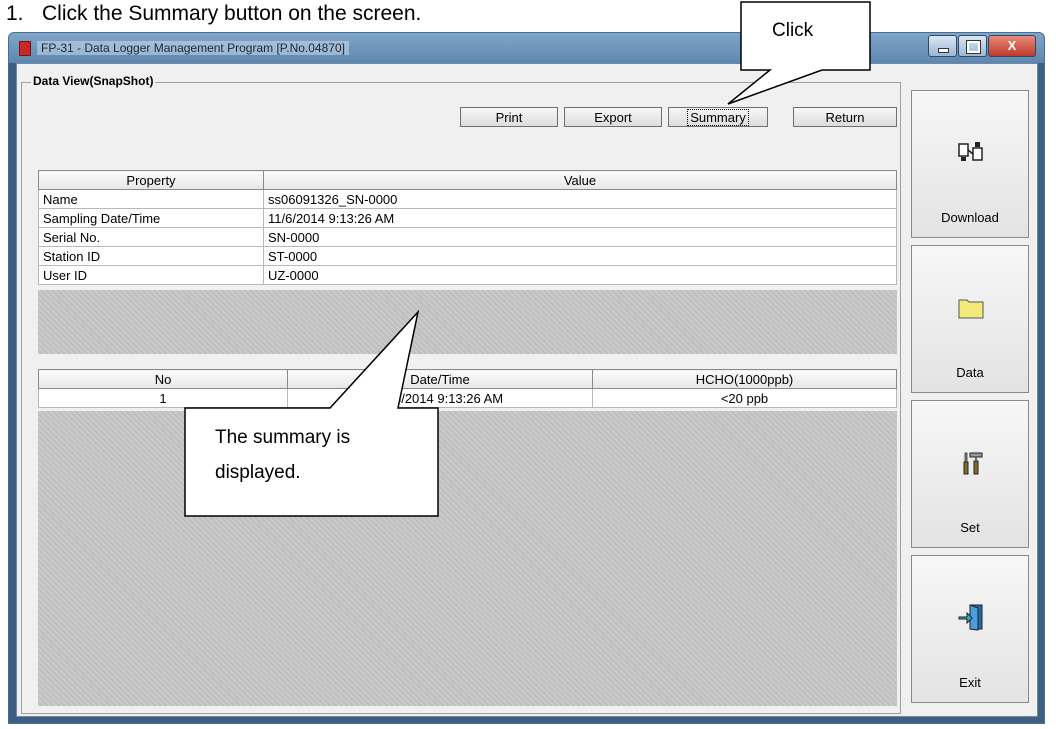  Describe the element at coordinates (283, 437) in the screenshot. I see `summary-callout-line1: The summary is` at that location.